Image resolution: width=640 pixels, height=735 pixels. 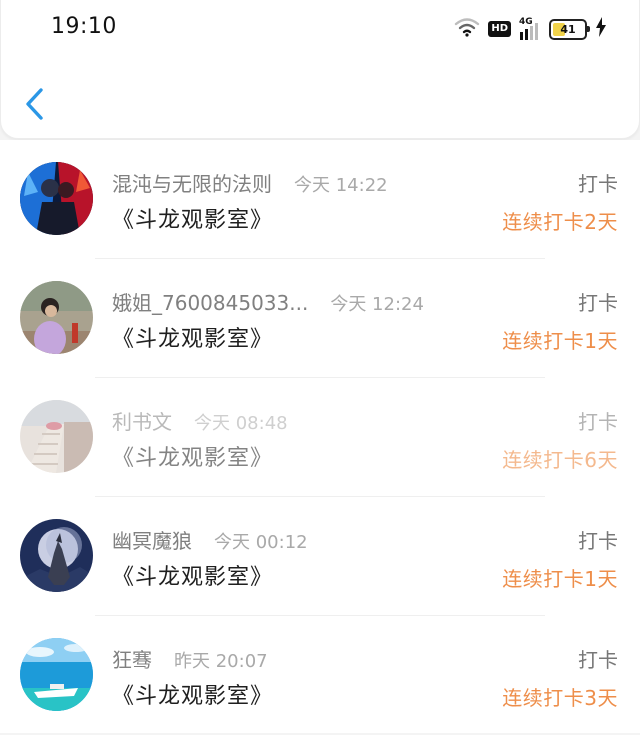 I want to click on status-icons: HD 4G 41, so click(x=530, y=29).